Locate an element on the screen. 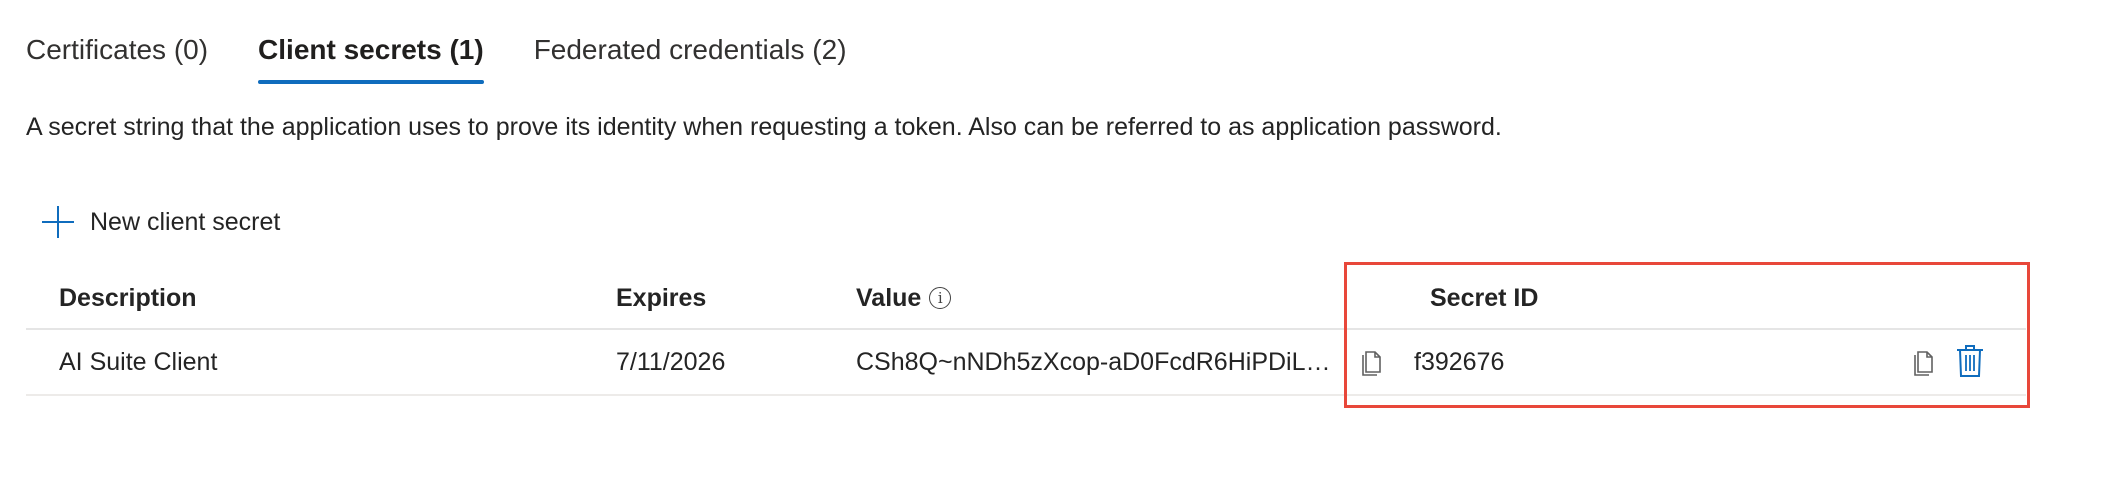  copy-value-icon is located at coordinates (1372, 362).